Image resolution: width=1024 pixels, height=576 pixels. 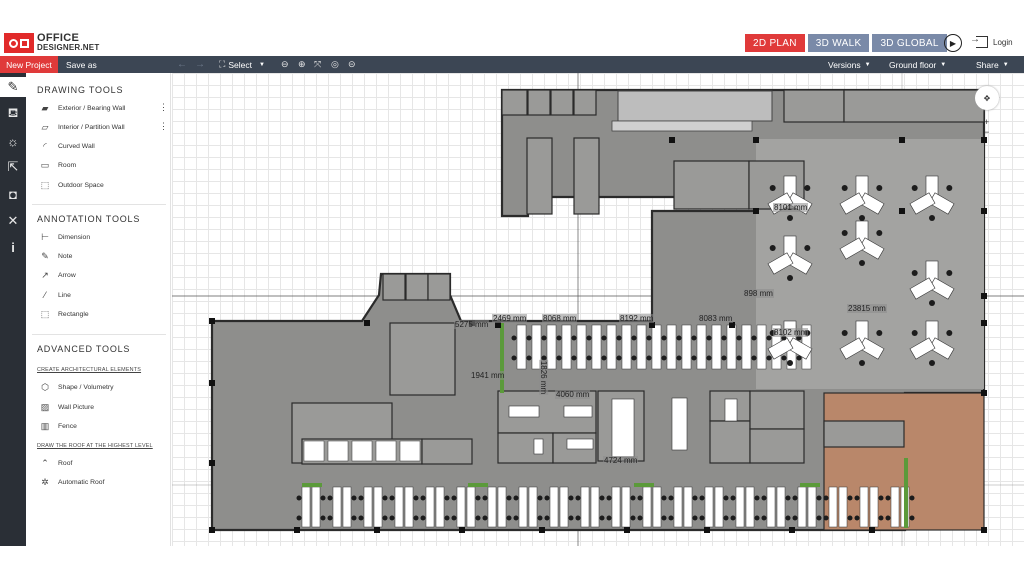 I want to click on note-tool: ✎ Note, so click(x=55, y=256).